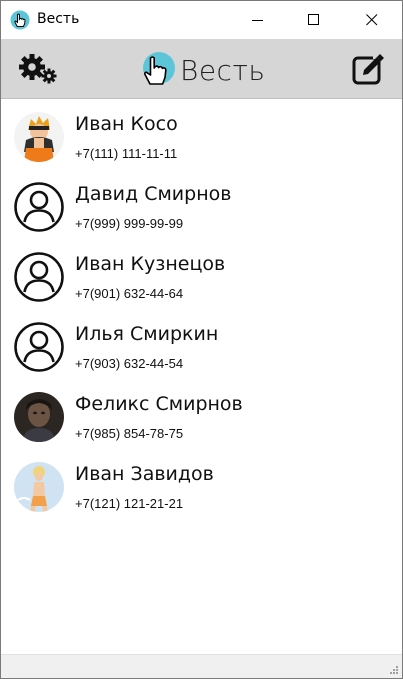 Image resolution: width=403 pixels, height=679 pixels. I want to click on minimize-icon, so click(257, 20).